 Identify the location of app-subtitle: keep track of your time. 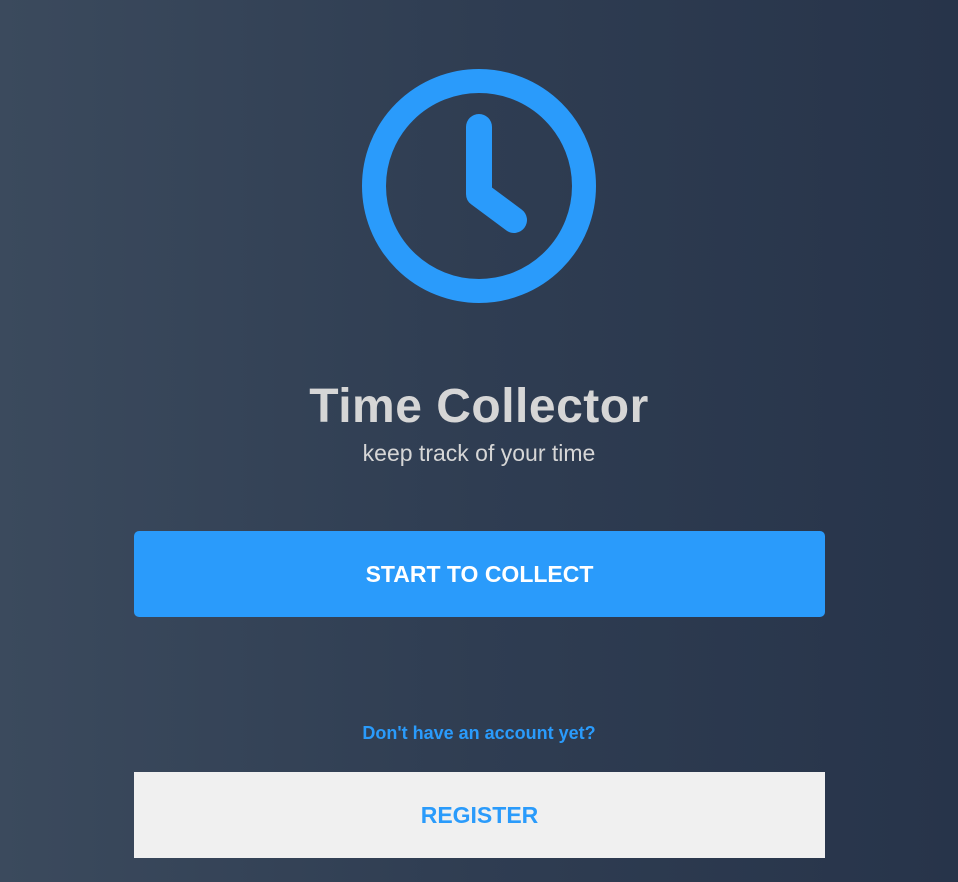
(479, 453).